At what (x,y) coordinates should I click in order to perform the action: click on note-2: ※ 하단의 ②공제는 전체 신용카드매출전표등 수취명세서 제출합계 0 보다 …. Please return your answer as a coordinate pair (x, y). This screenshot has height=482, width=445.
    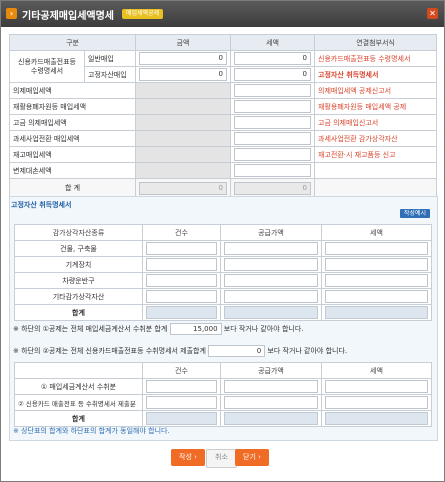
    Looking at the image, I should click on (180, 351).